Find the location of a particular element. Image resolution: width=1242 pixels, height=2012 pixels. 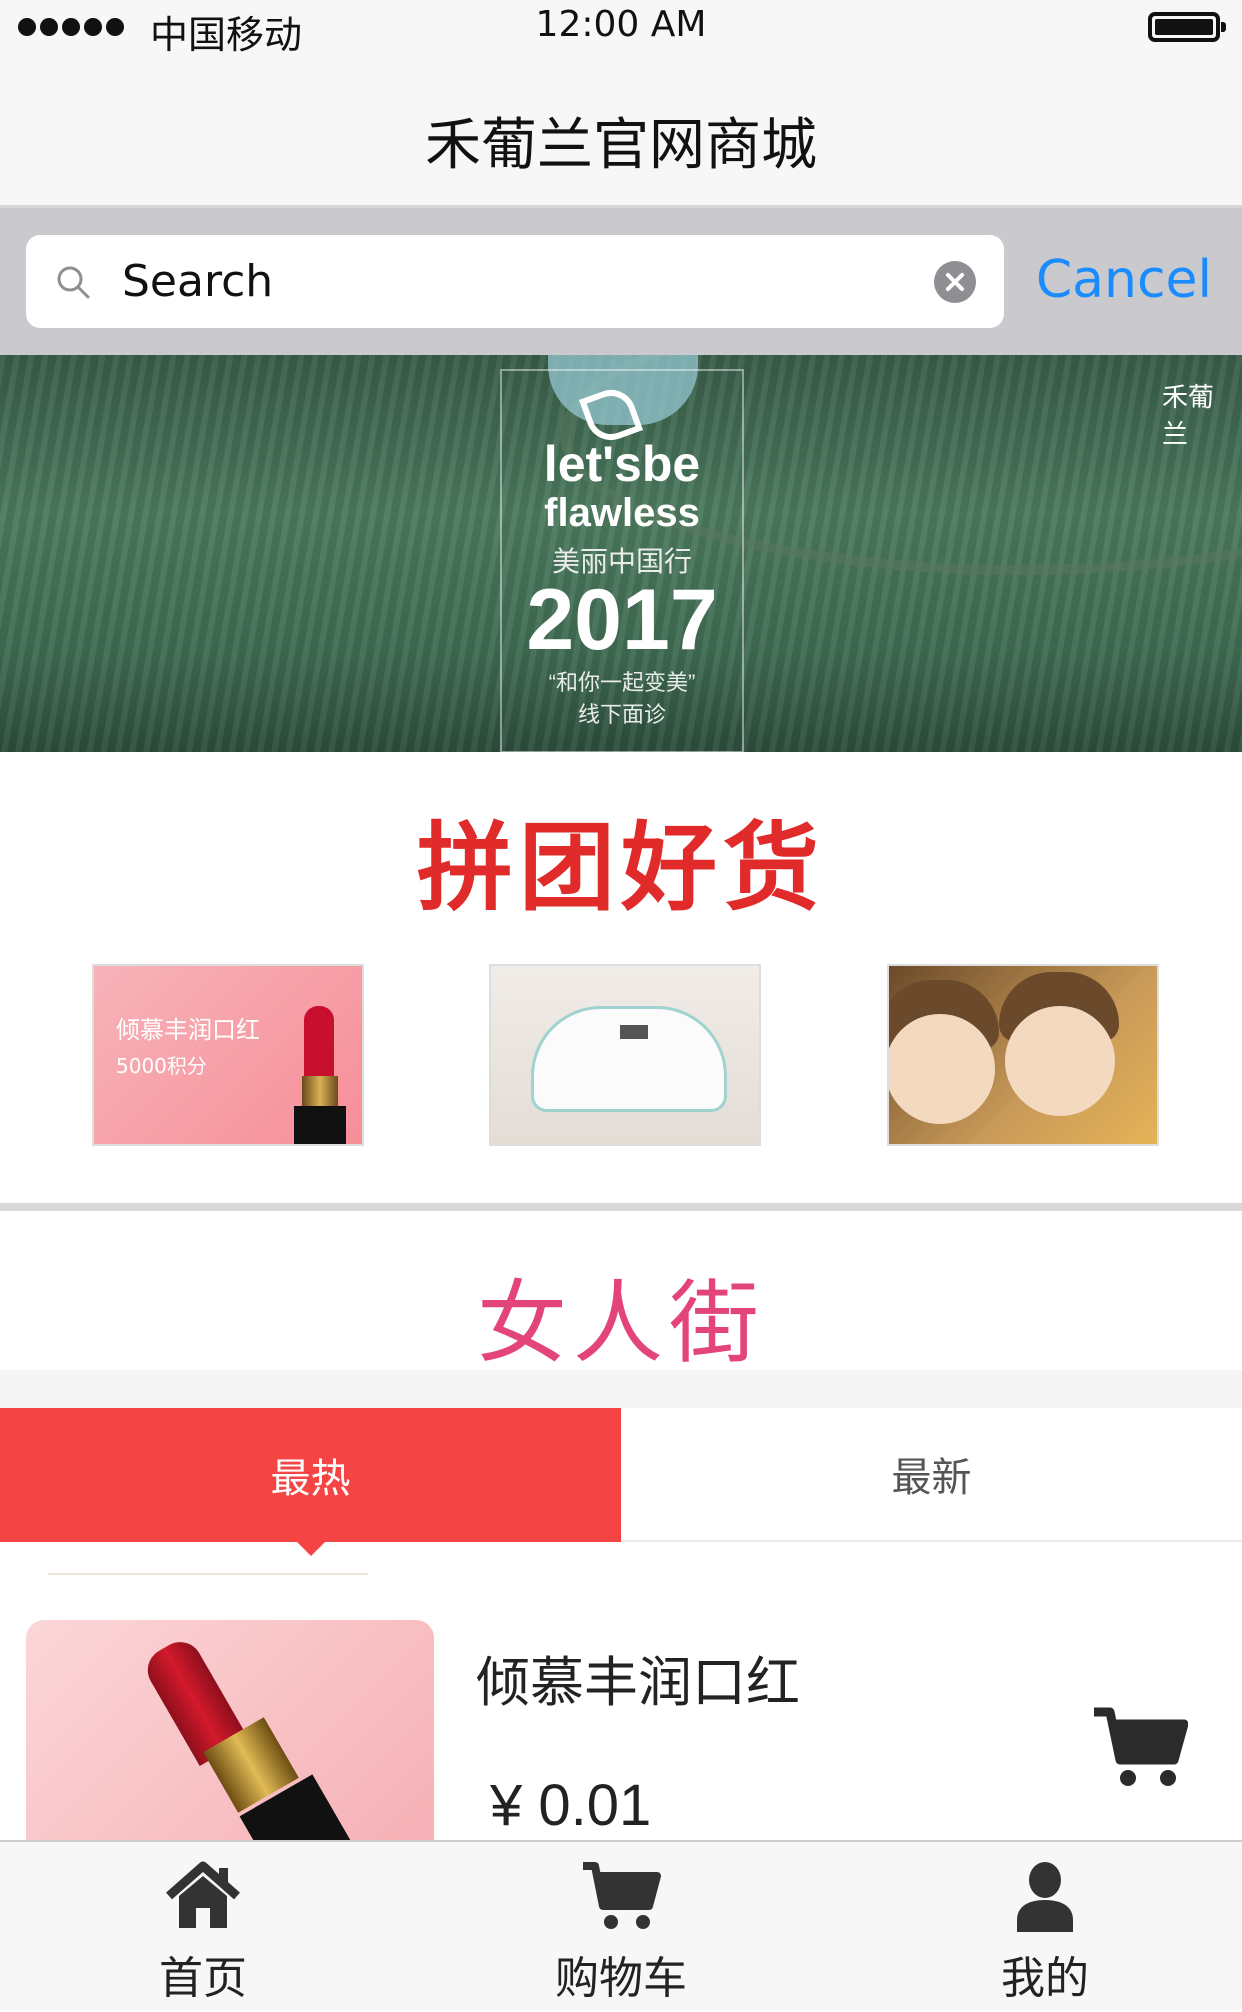

tabbar-cart: 购物车 is located at coordinates (621, 1927).